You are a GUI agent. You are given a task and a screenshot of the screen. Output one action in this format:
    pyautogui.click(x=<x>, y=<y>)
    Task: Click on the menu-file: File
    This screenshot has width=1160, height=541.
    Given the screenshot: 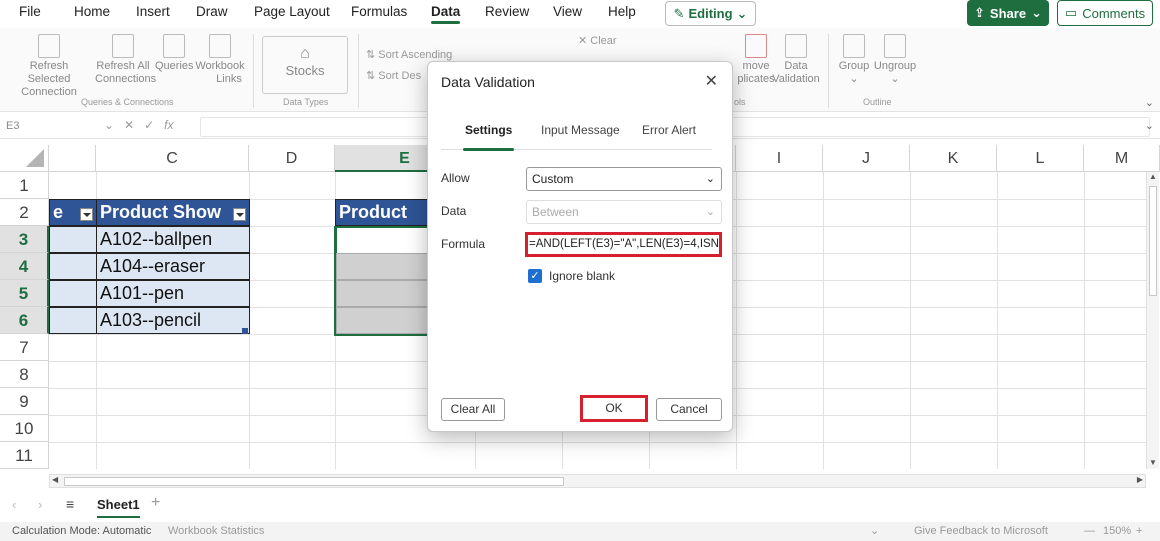 What is the action you would take?
    pyautogui.click(x=30, y=11)
    